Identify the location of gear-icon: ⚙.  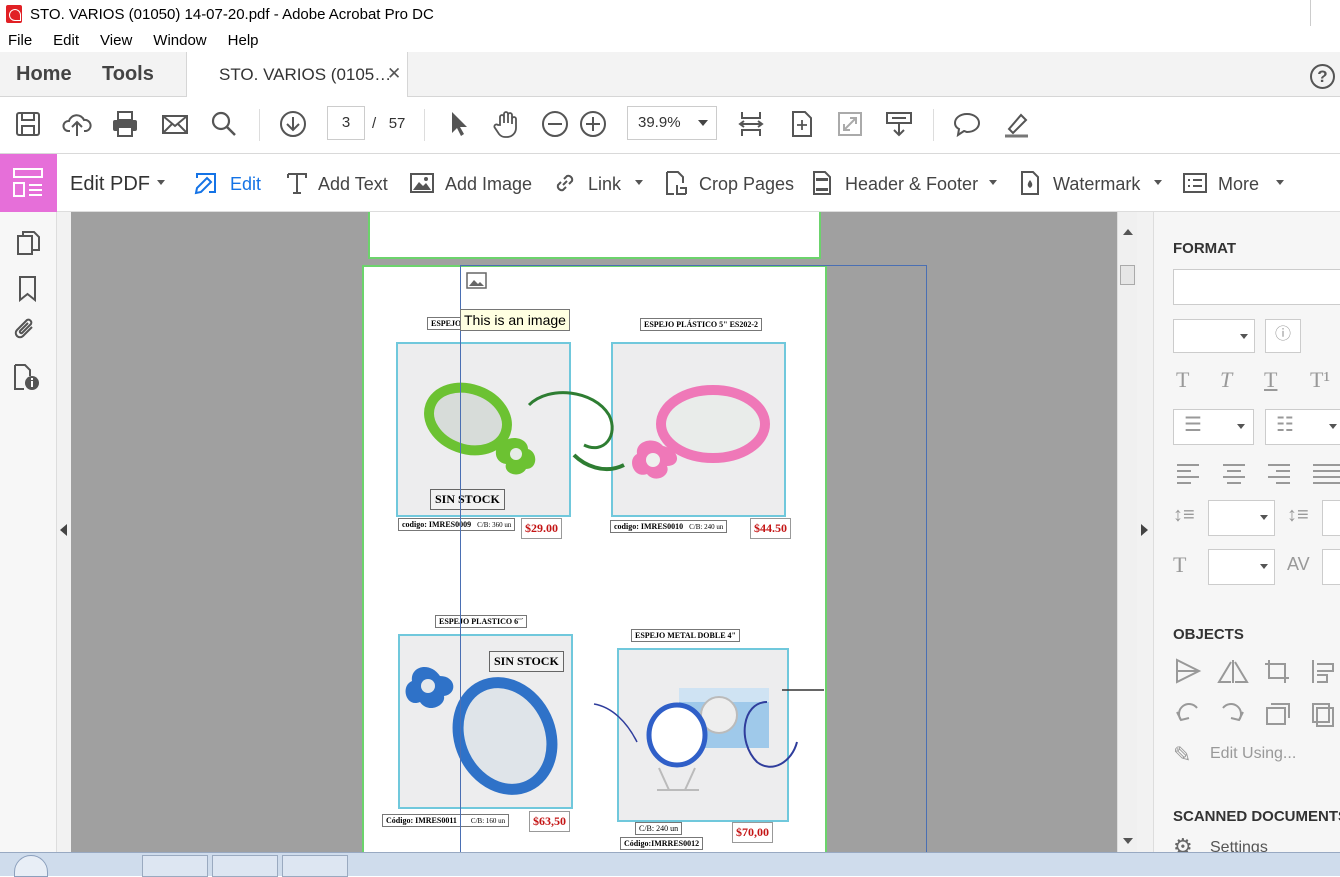
(1183, 843).